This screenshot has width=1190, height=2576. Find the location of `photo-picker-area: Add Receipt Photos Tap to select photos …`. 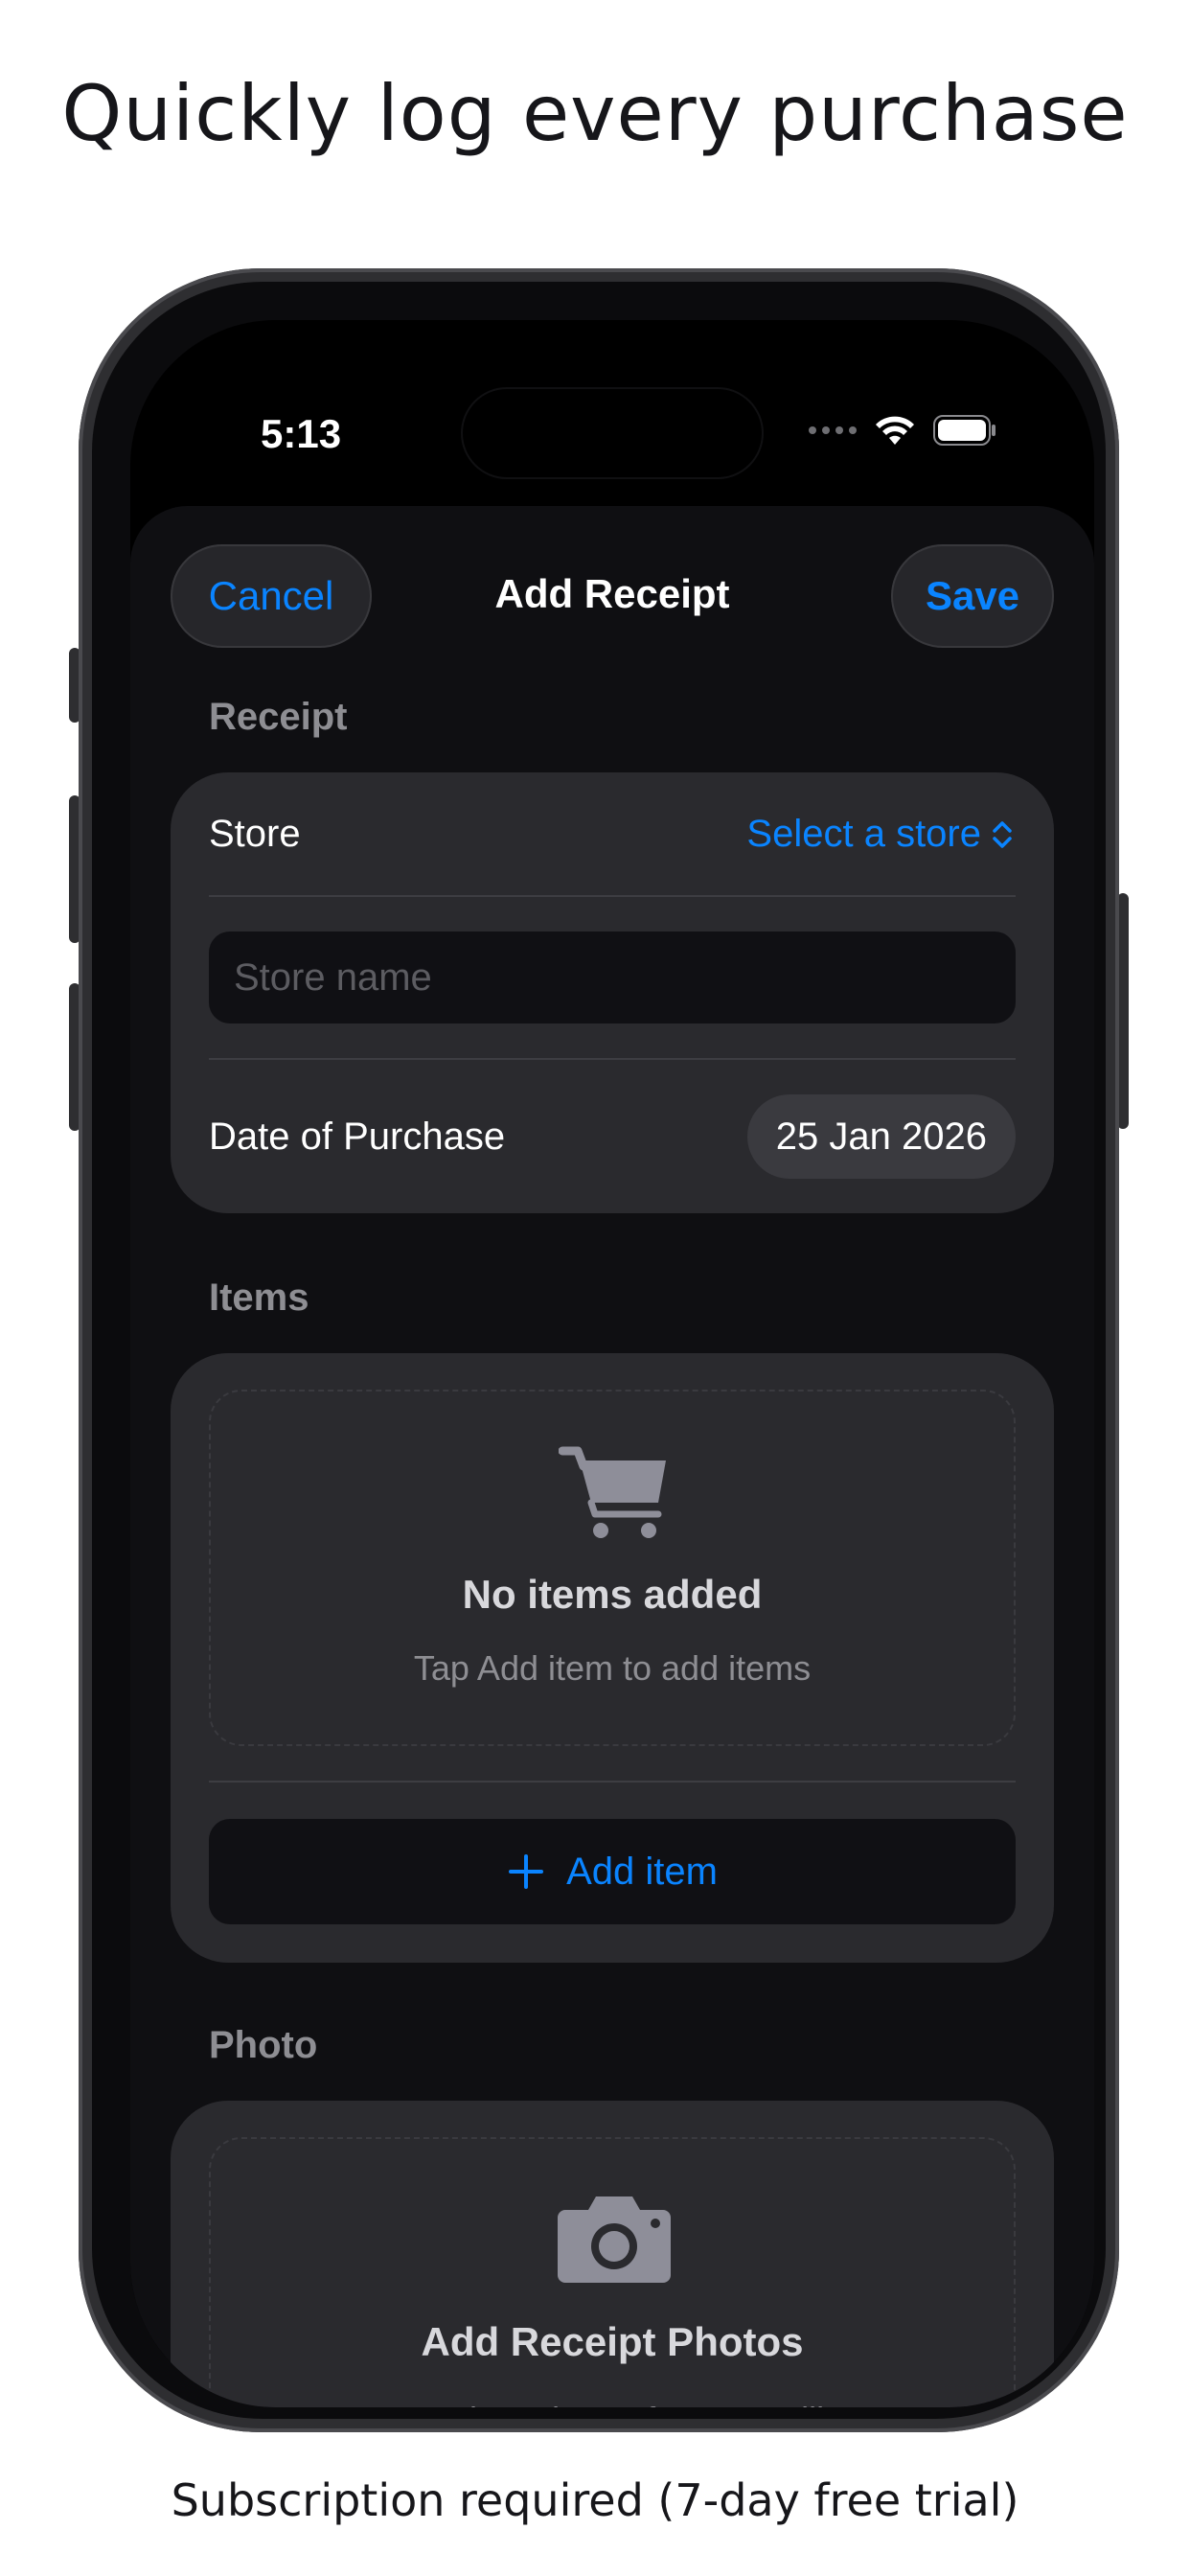

photo-picker-area: Add Receipt Photos Tap to select photos … is located at coordinates (612, 2272).